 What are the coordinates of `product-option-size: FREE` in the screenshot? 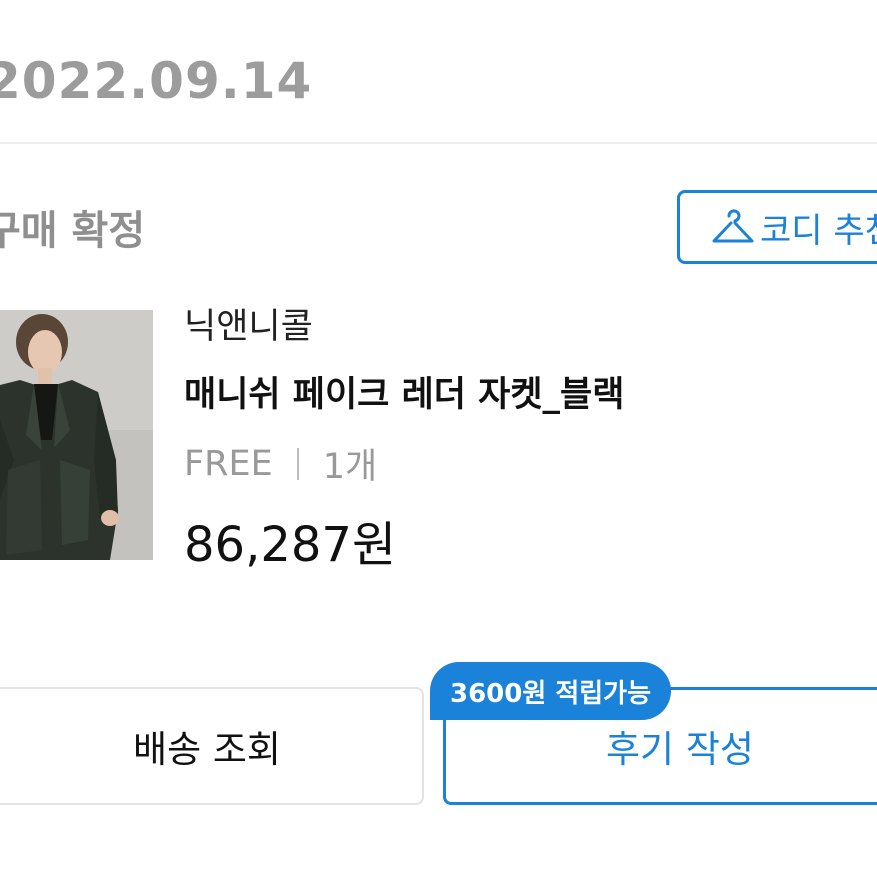 It's located at (228, 463).